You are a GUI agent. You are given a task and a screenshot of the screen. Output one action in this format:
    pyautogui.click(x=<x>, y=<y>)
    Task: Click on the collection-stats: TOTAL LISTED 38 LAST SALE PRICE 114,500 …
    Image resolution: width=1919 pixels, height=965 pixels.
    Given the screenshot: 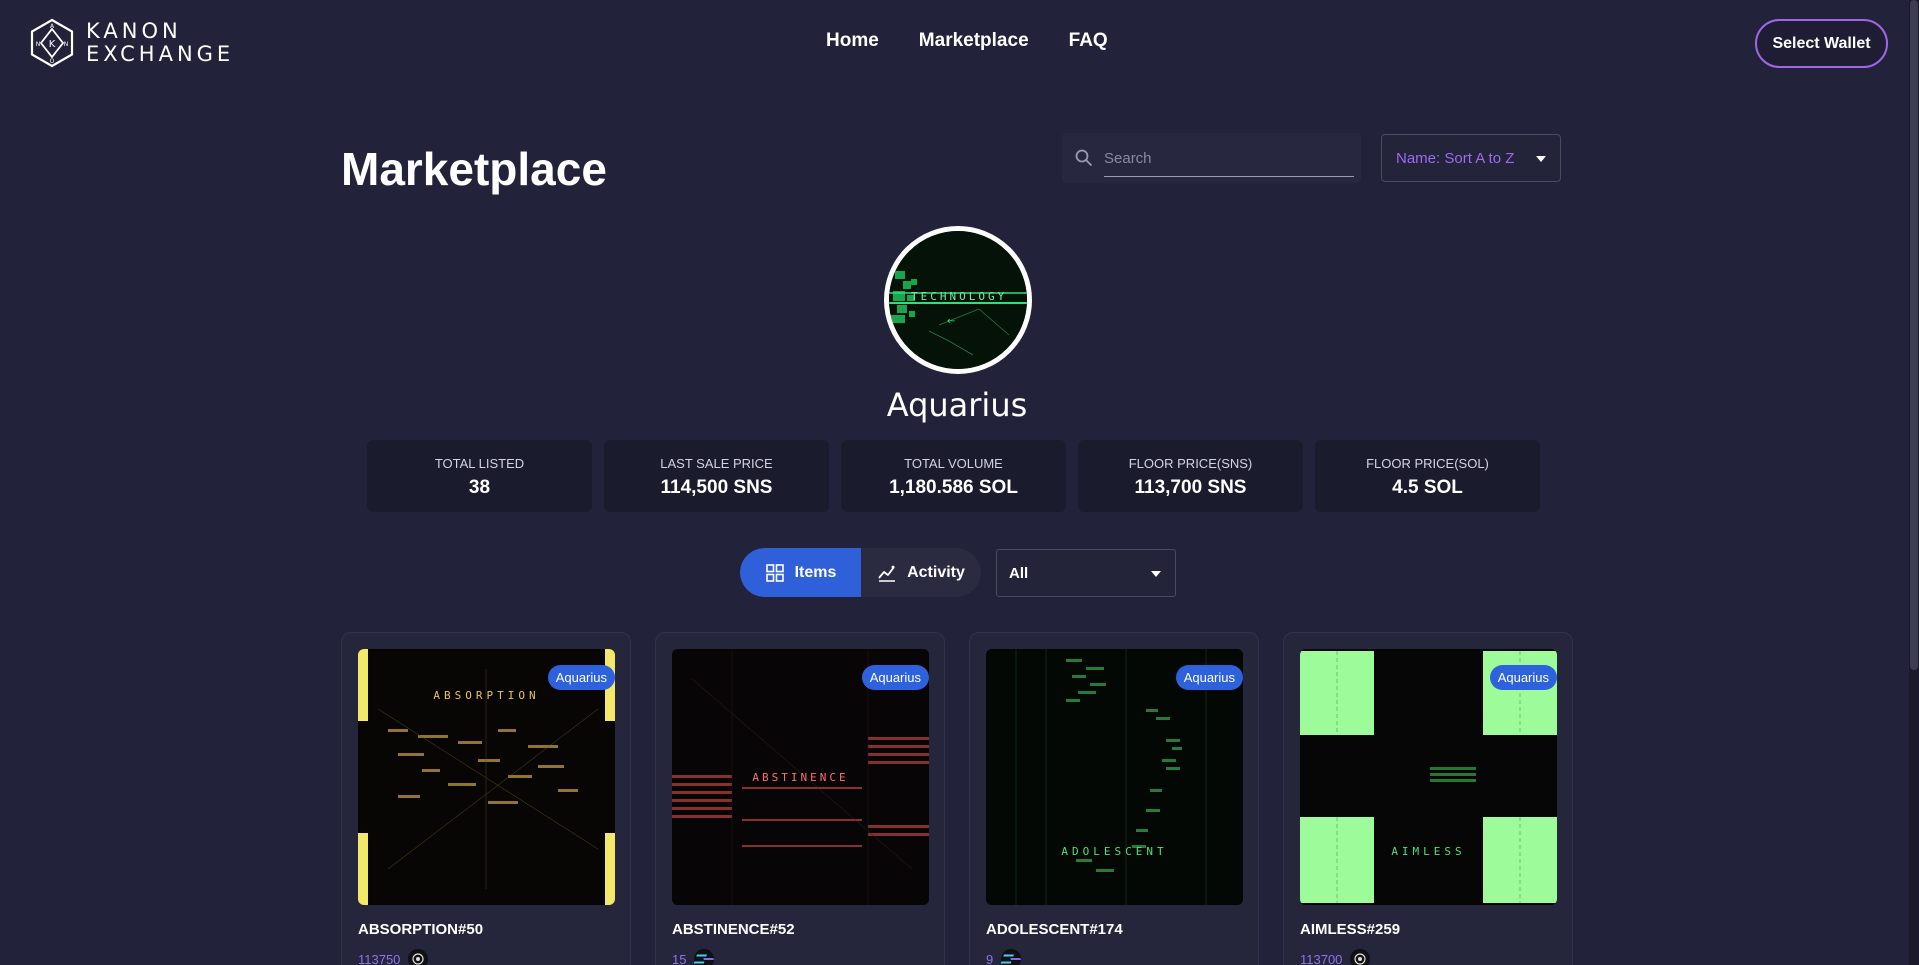 What is the action you would take?
    pyautogui.click(x=953, y=476)
    